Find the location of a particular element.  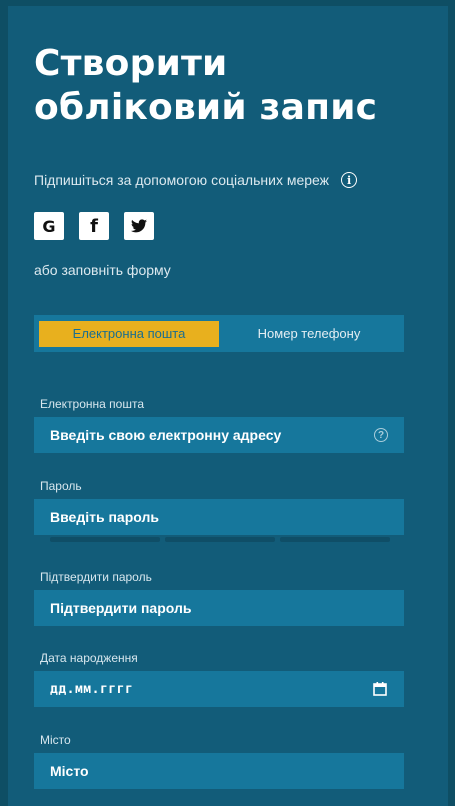

confirm-password-label: Підтвердити пароль is located at coordinates (96, 577).